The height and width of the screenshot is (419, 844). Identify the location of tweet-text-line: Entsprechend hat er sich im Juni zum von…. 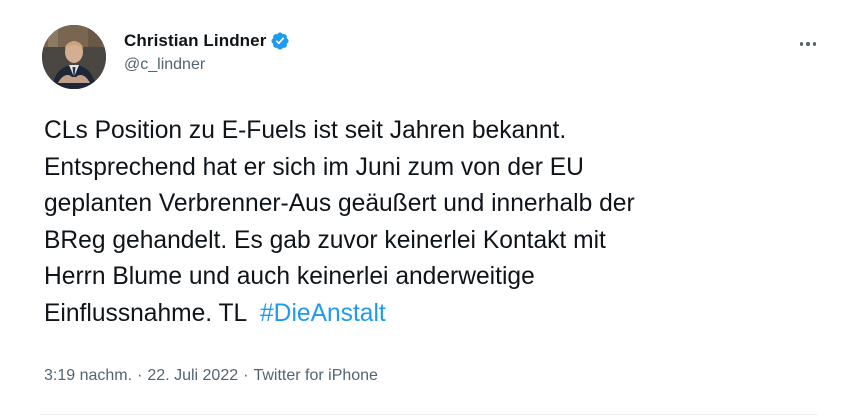
(314, 167).